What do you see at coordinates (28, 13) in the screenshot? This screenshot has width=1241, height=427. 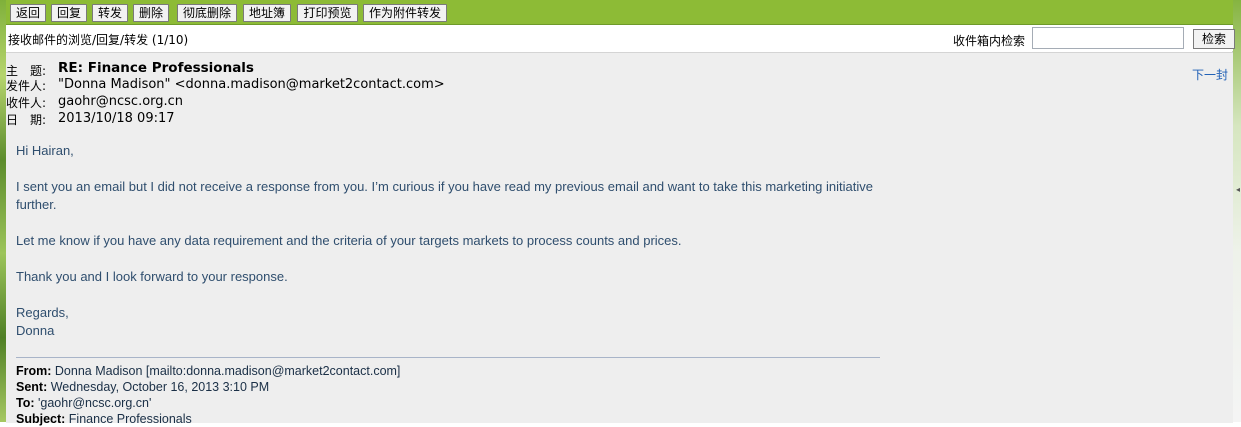 I see `back-button: 返回` at bounding box center [28, 13].